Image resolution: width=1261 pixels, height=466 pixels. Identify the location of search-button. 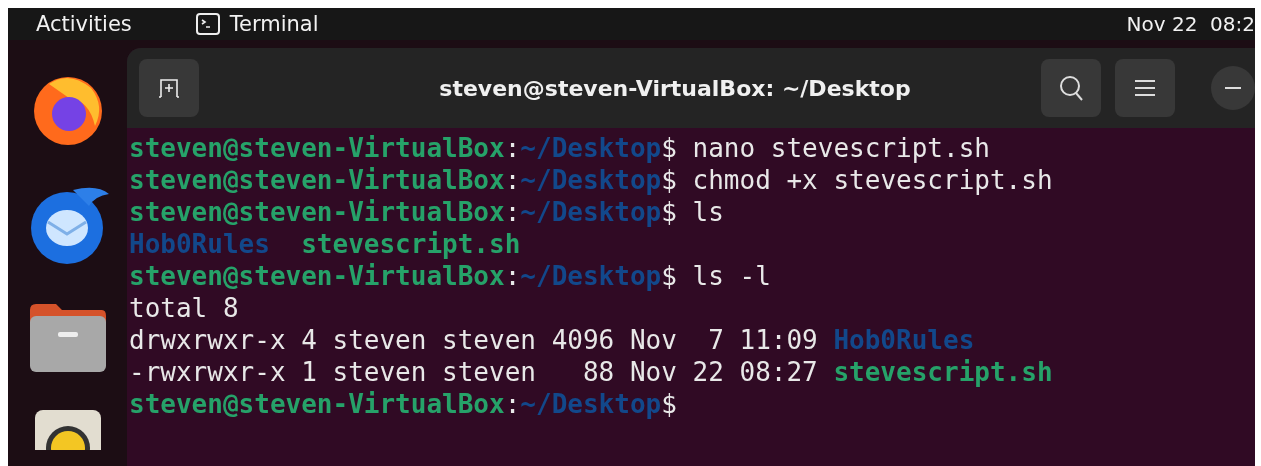
(1071, 88).